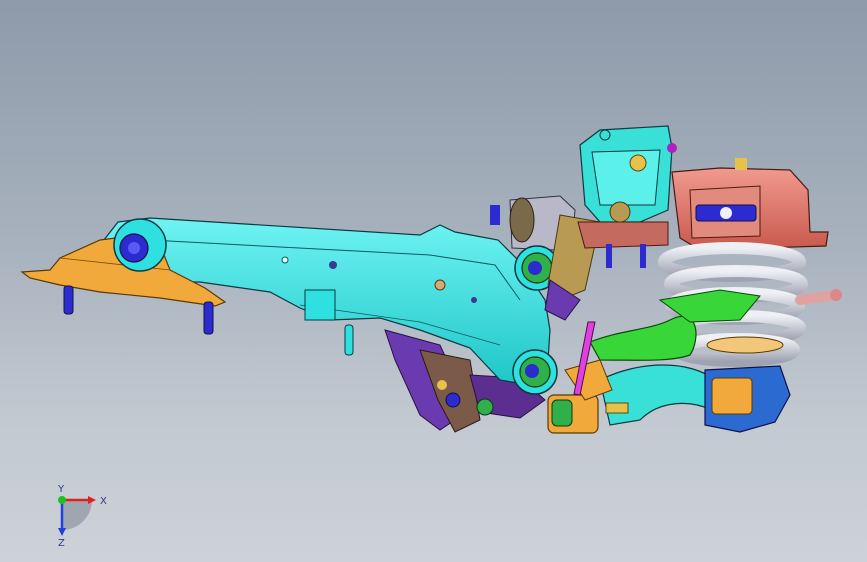 The height and width of the screenshot is (562, 867). I want to click on lower-bushing, so click(535, 372).